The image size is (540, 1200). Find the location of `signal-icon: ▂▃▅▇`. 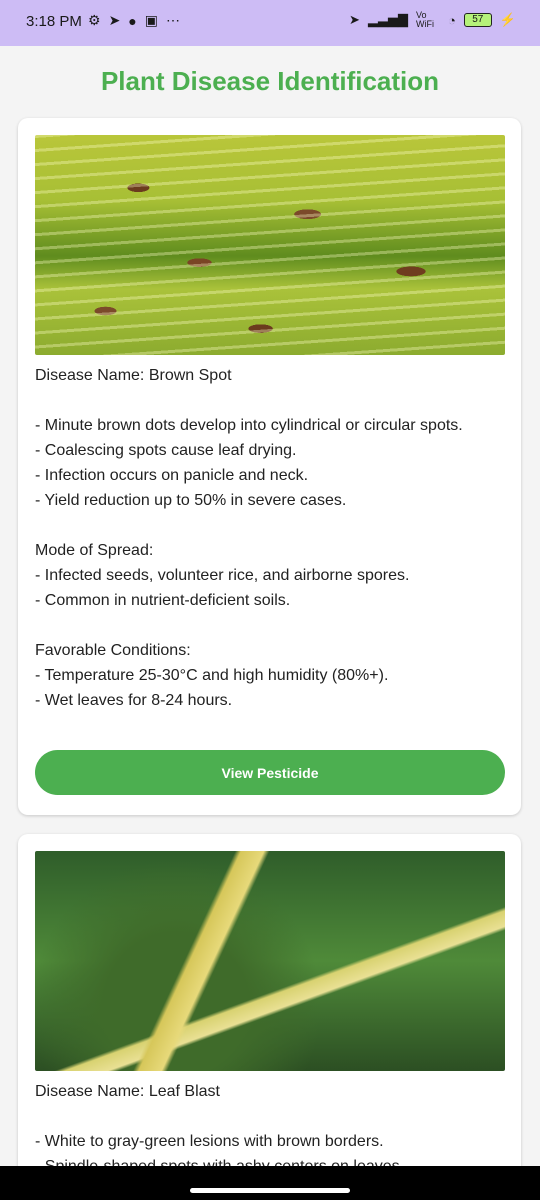

signal-icon: ▂▃▅▇ is located at coordinates (387, 19).